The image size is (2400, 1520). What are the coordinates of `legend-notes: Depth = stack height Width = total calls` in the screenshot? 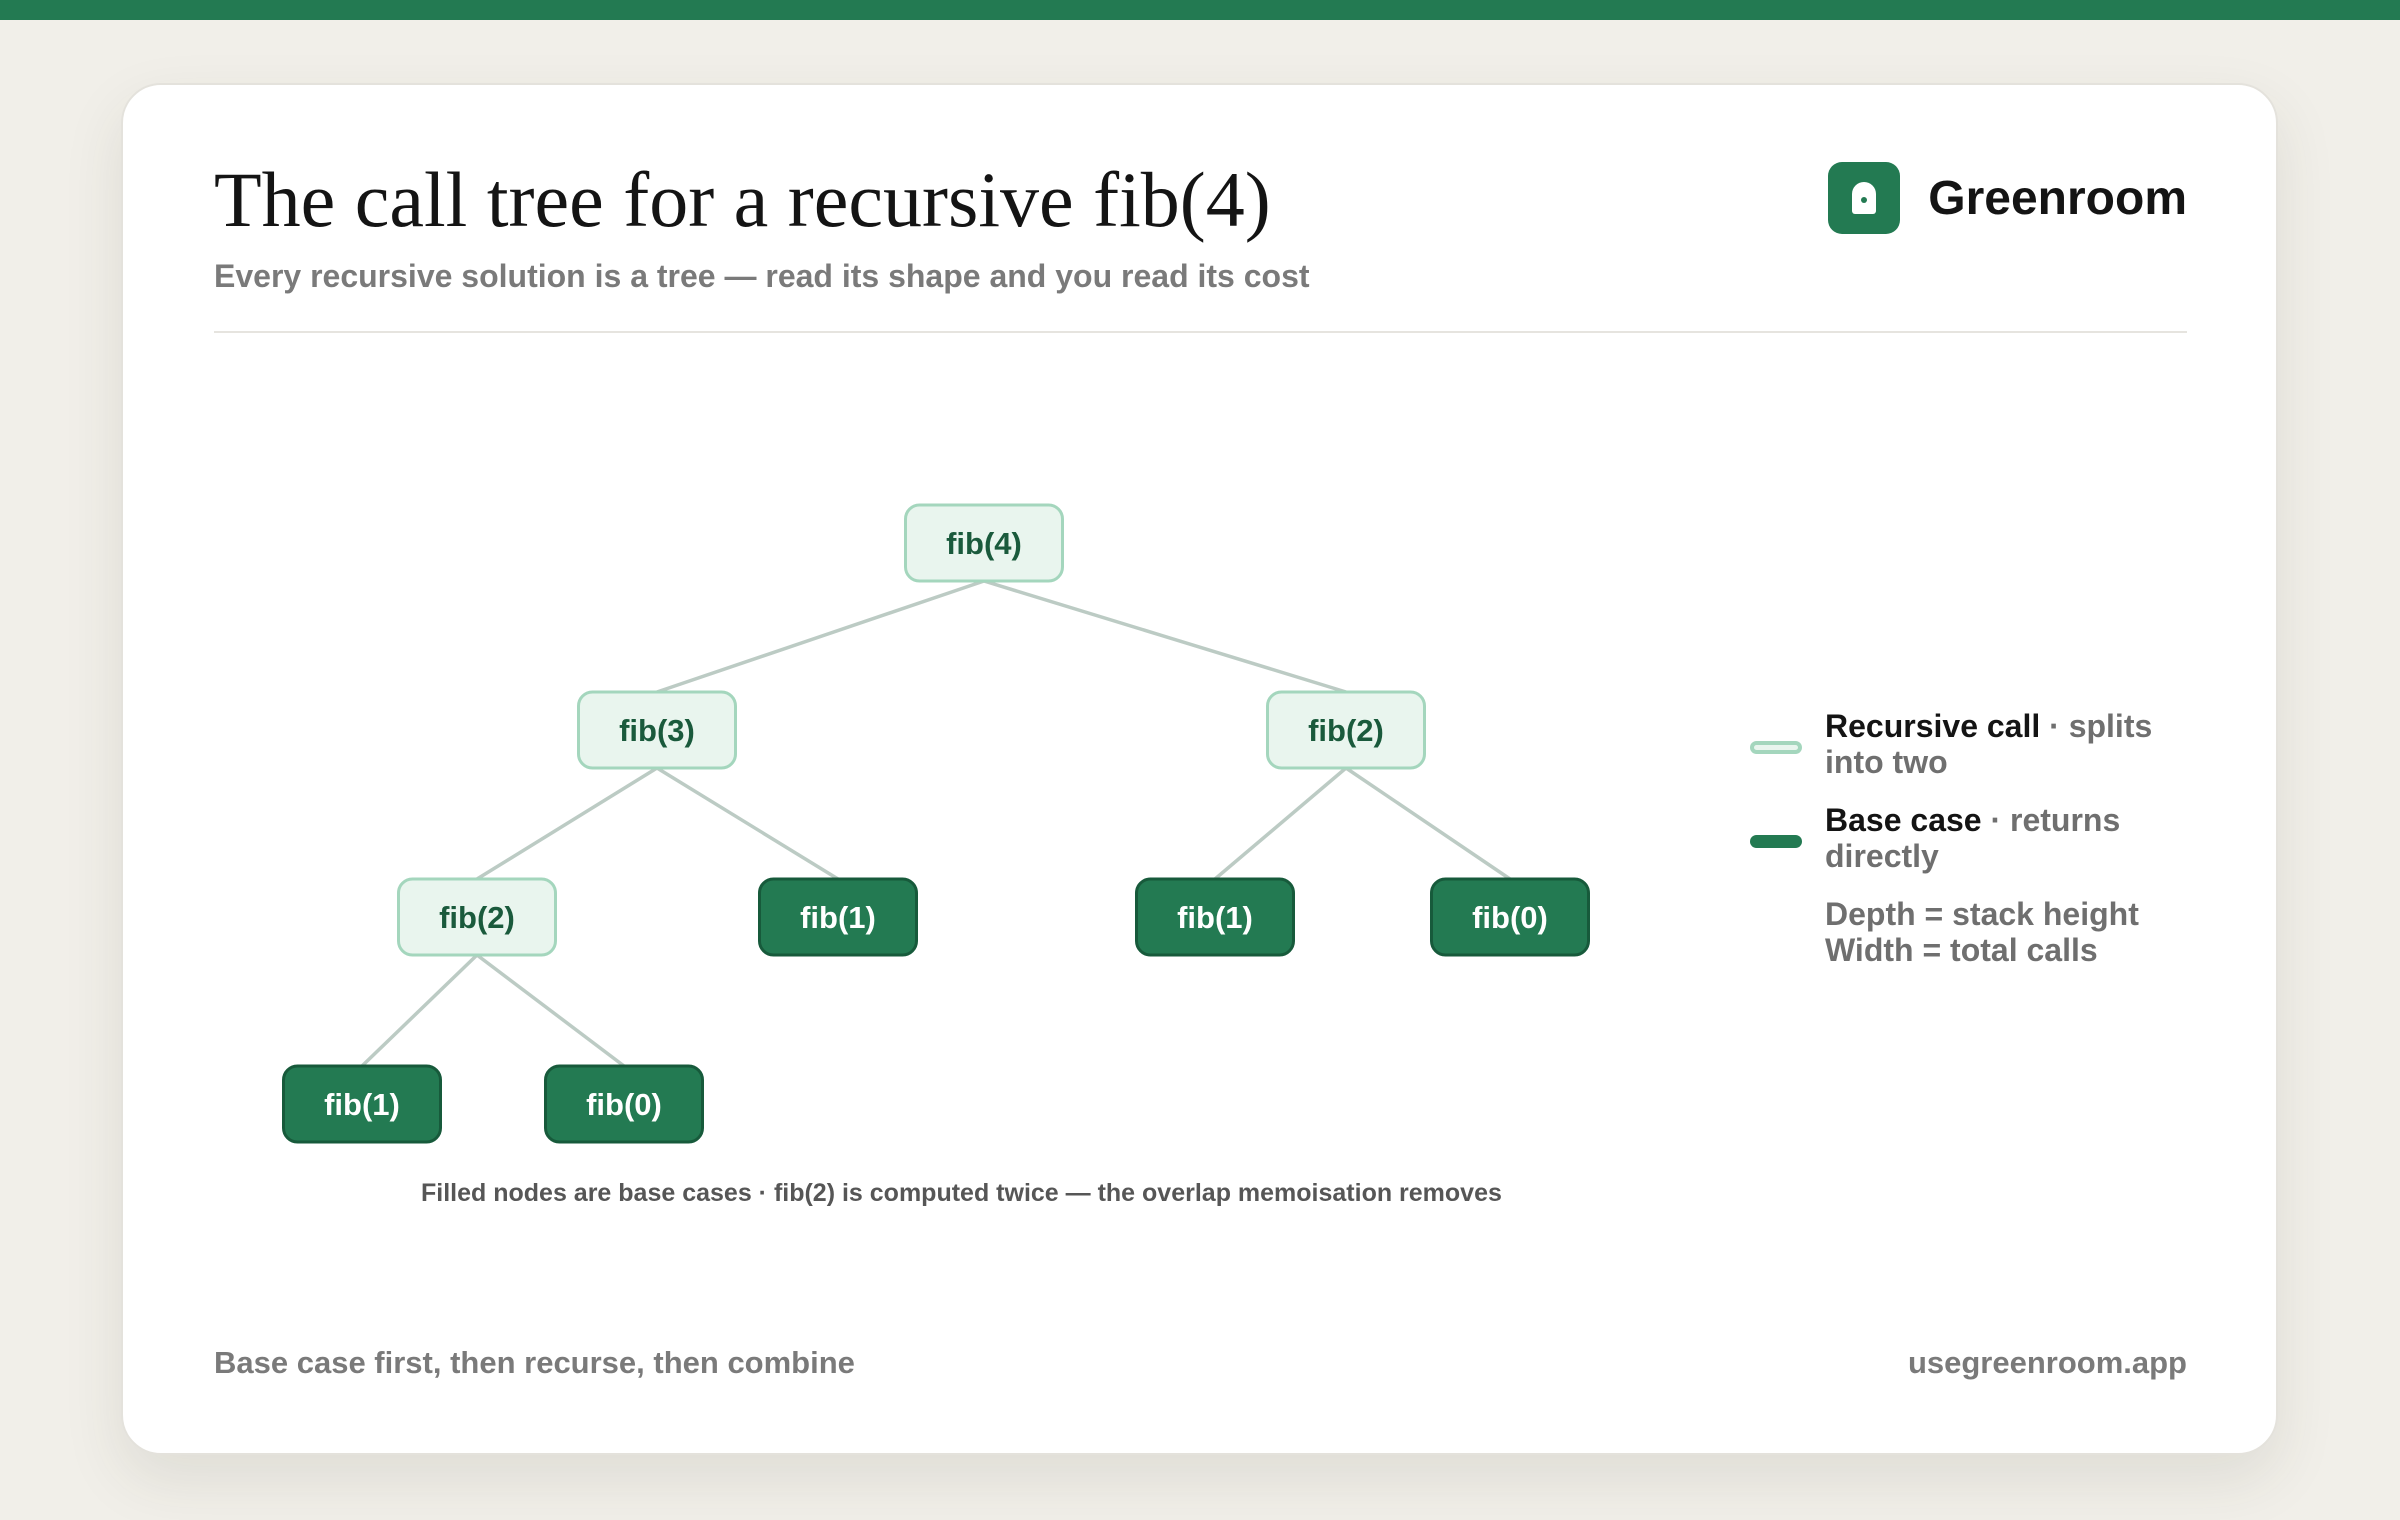 It's located at (1970, 932).